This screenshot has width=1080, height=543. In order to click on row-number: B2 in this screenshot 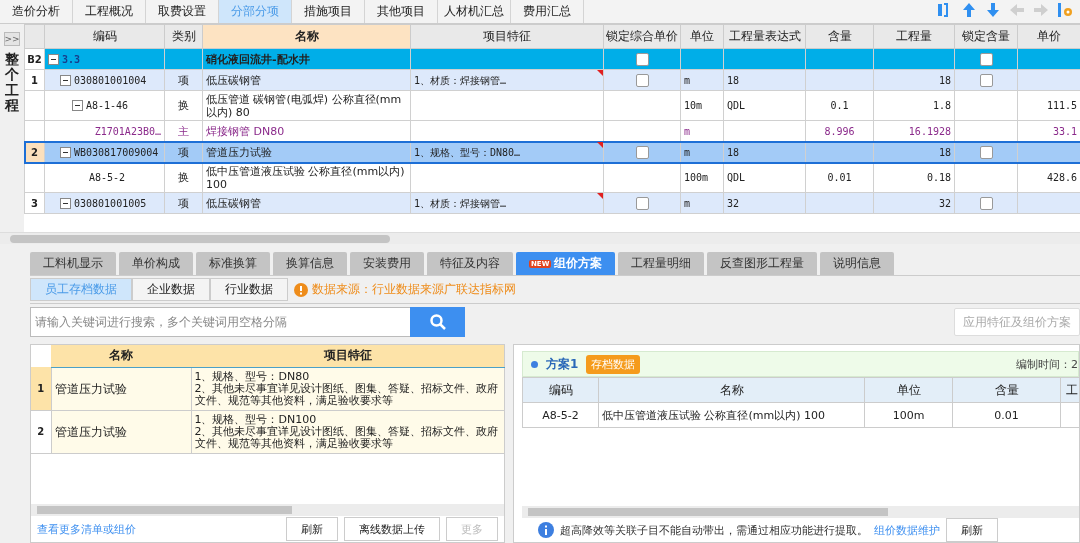, I will do `click(34, 59)`.